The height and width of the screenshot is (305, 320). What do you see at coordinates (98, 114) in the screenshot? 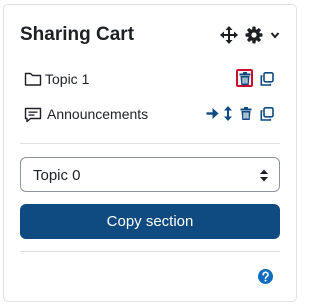
I see `item-label: Announcements` at bounding box center [98, 114].